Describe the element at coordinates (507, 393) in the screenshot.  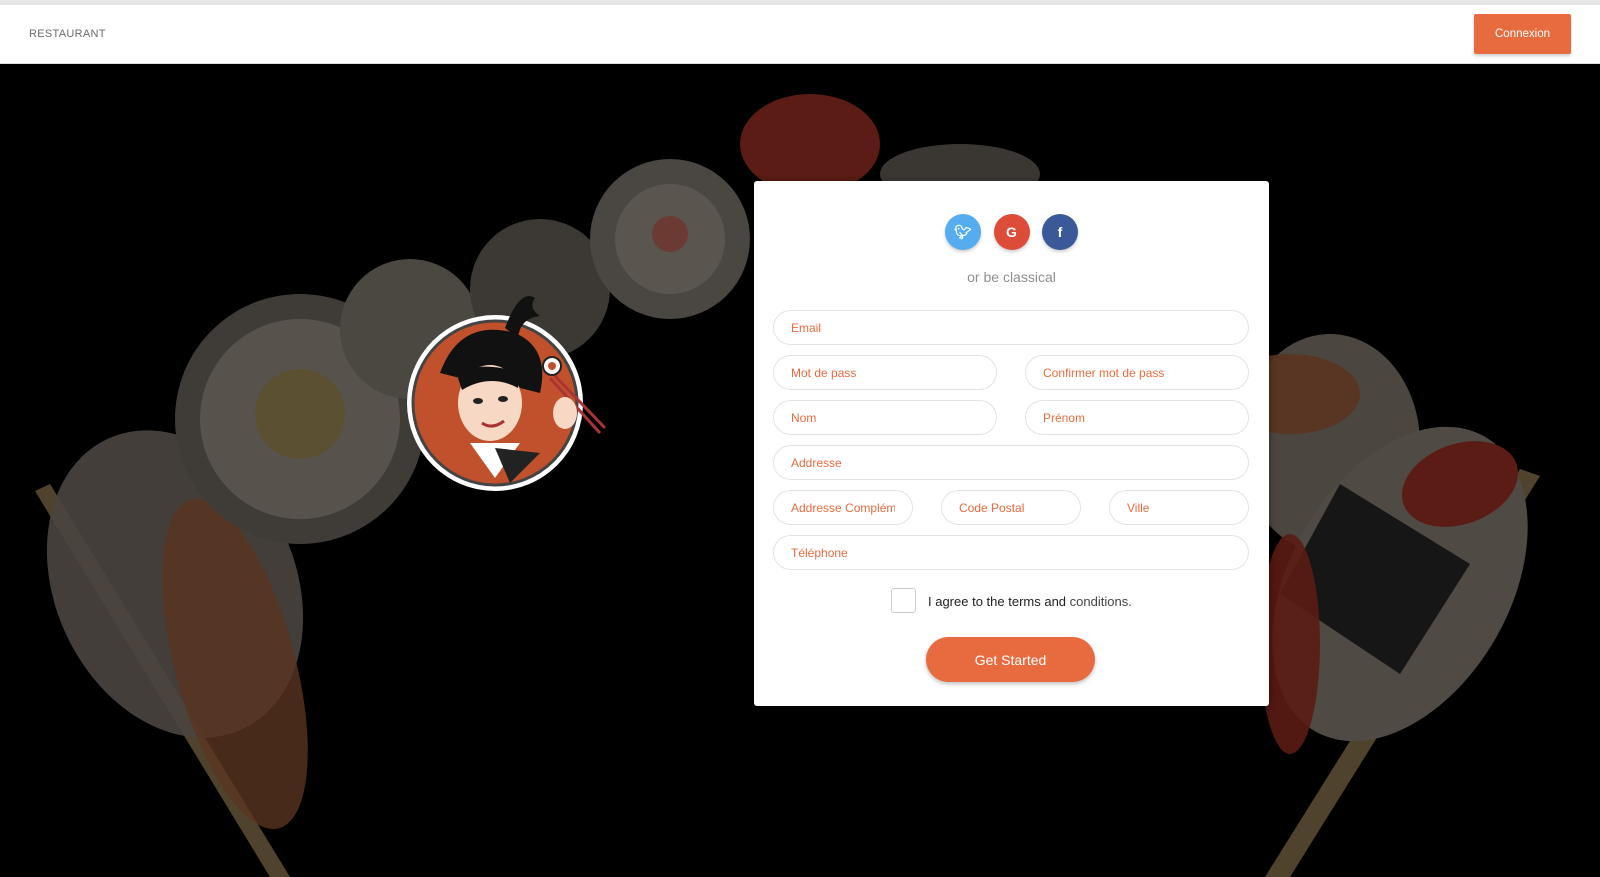
I see `mascot-logo` at that location.